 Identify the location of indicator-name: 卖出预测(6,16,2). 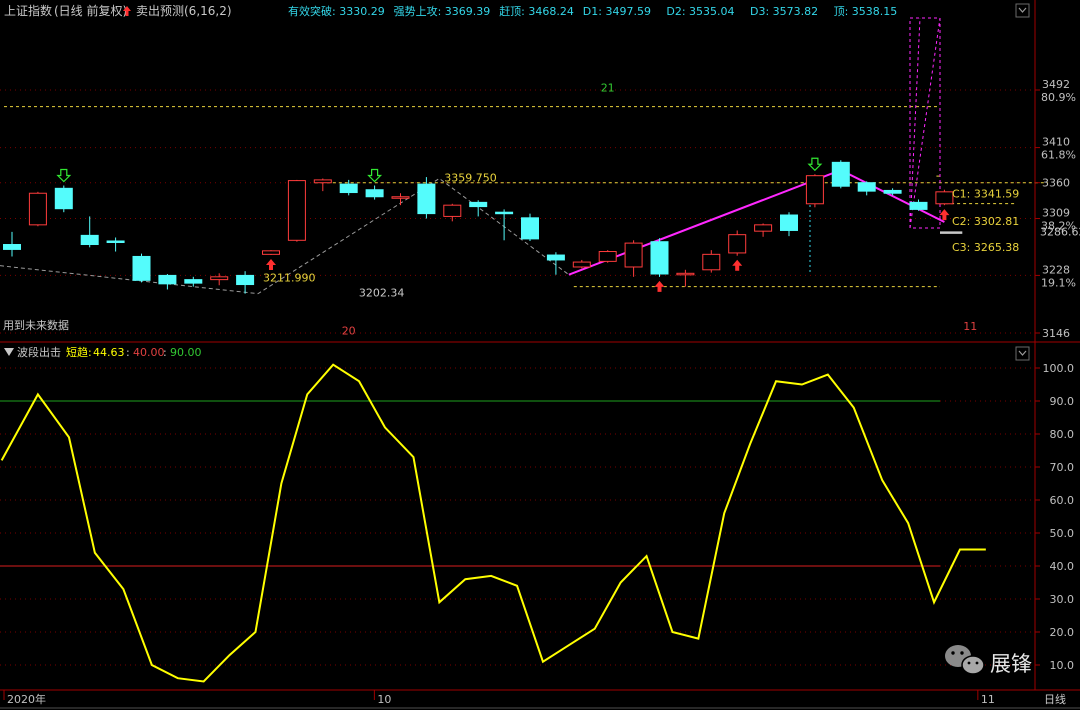
(184, 11).